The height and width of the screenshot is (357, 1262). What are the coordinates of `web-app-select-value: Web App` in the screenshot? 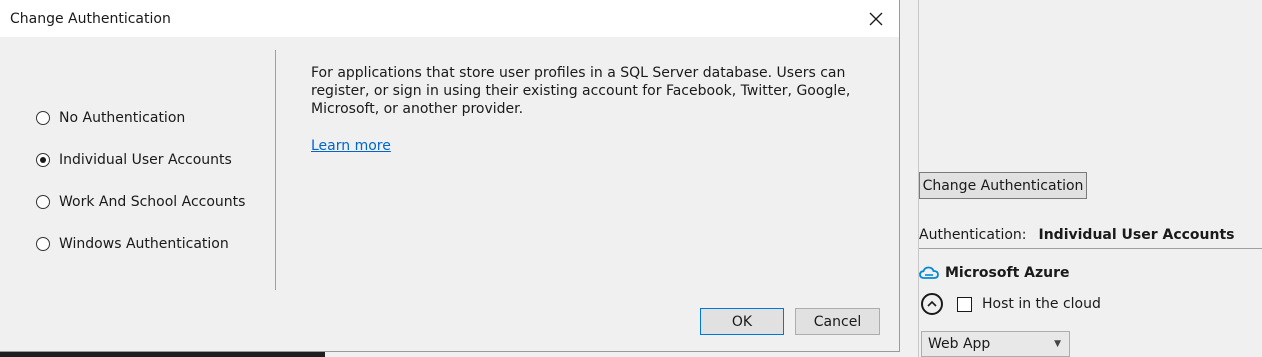 It's located at (959, 344).